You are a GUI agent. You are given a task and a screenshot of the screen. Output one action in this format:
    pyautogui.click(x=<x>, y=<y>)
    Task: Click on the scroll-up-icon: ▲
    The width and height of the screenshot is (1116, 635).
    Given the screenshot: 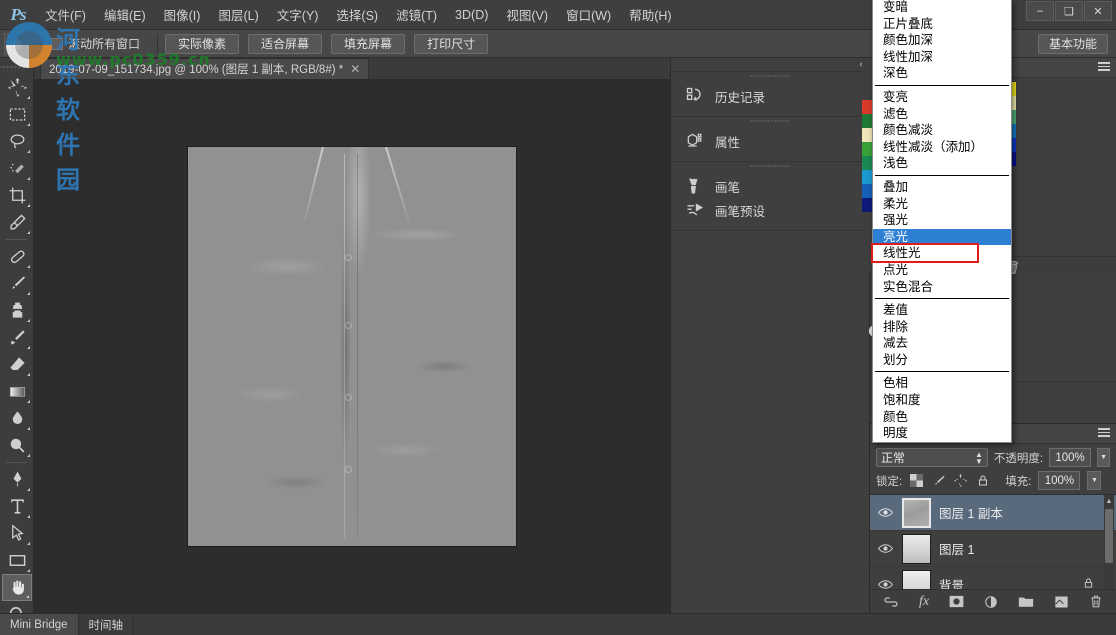 What is the action you would take?
    pyautogui.click(x=1109, y=501)
    